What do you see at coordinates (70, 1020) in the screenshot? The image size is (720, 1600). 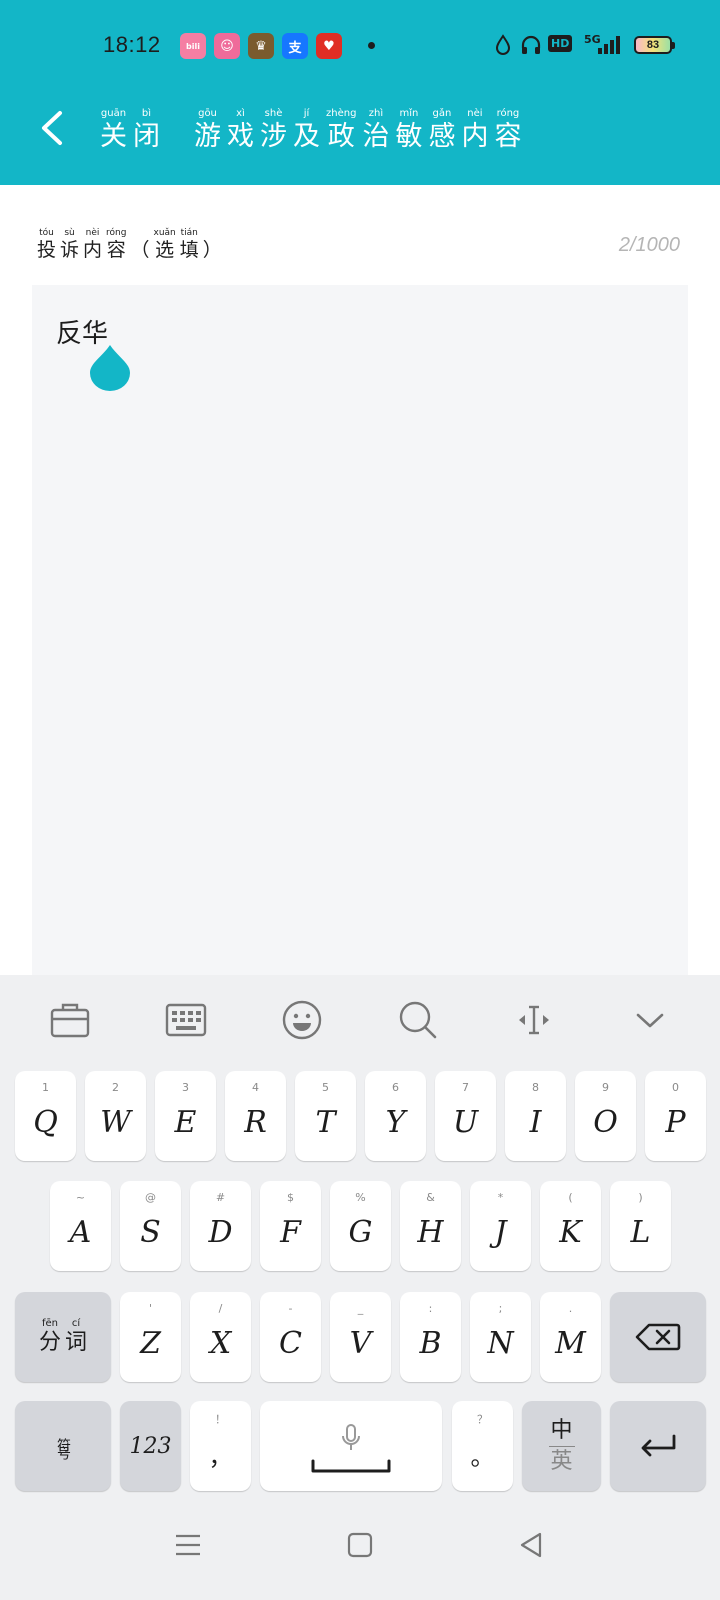 I see `toolbox-icon` at bounding box center [70, 1020].